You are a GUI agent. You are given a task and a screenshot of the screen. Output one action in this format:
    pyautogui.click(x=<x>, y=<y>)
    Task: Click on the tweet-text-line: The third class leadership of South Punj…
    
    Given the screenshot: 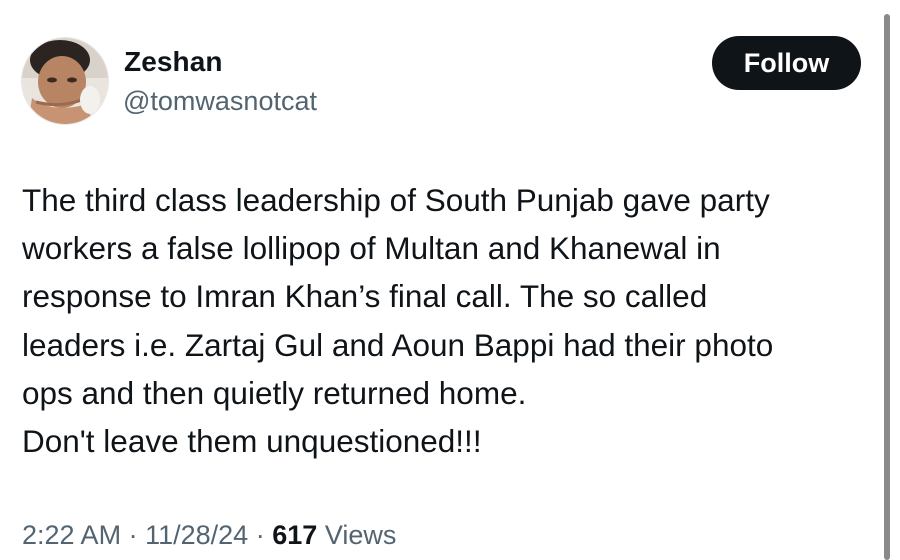 What is the action you would take?
    pyautogui.click(x=396, y=200)
    